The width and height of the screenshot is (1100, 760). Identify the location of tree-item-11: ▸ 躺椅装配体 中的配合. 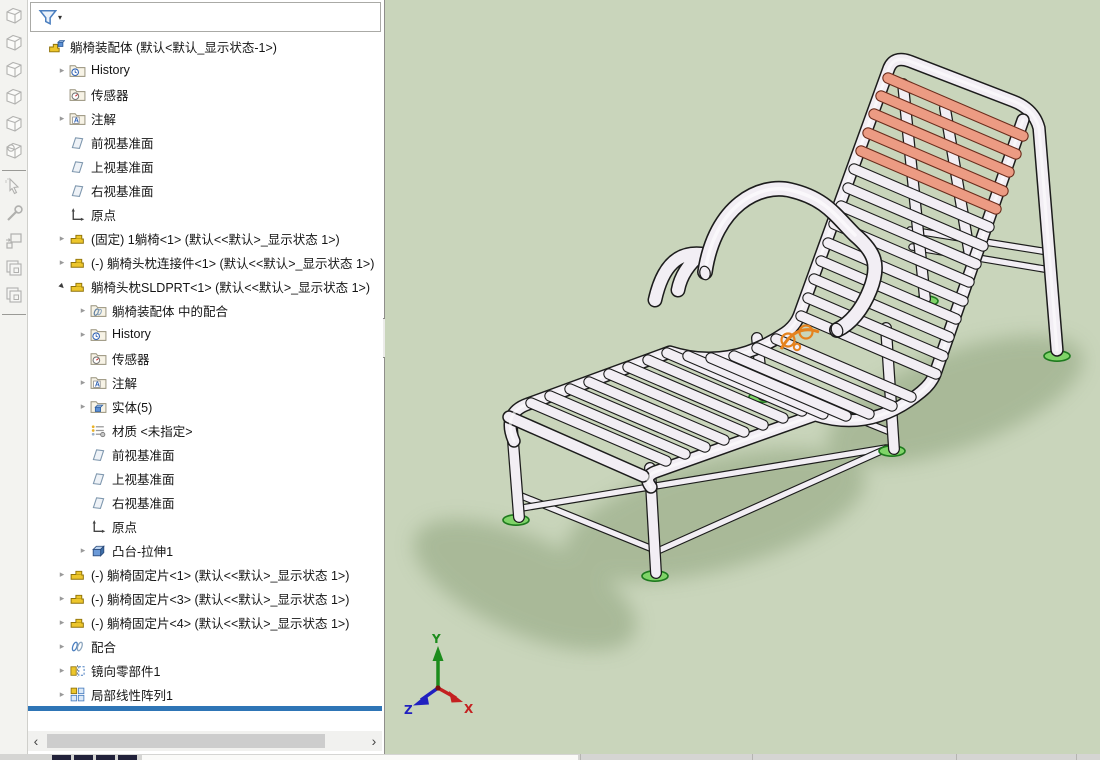
(206, 310).